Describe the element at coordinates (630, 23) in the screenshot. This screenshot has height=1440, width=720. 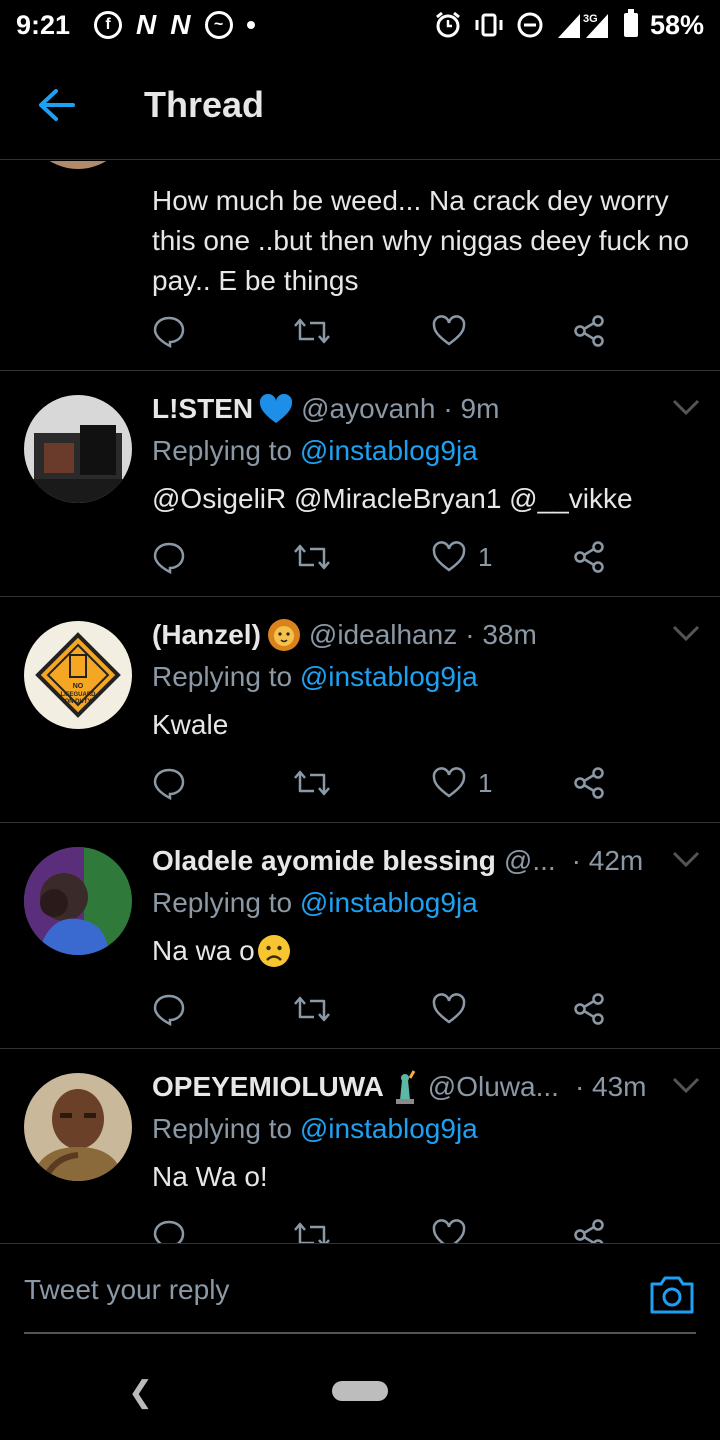
I see `battery-icon` at that location.